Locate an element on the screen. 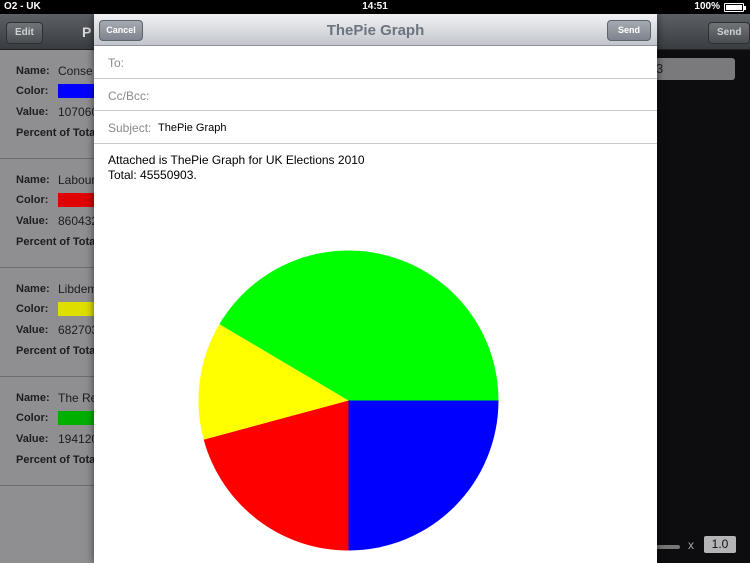  compose-title: ThePie Graph is located at coordinates (375, 30).